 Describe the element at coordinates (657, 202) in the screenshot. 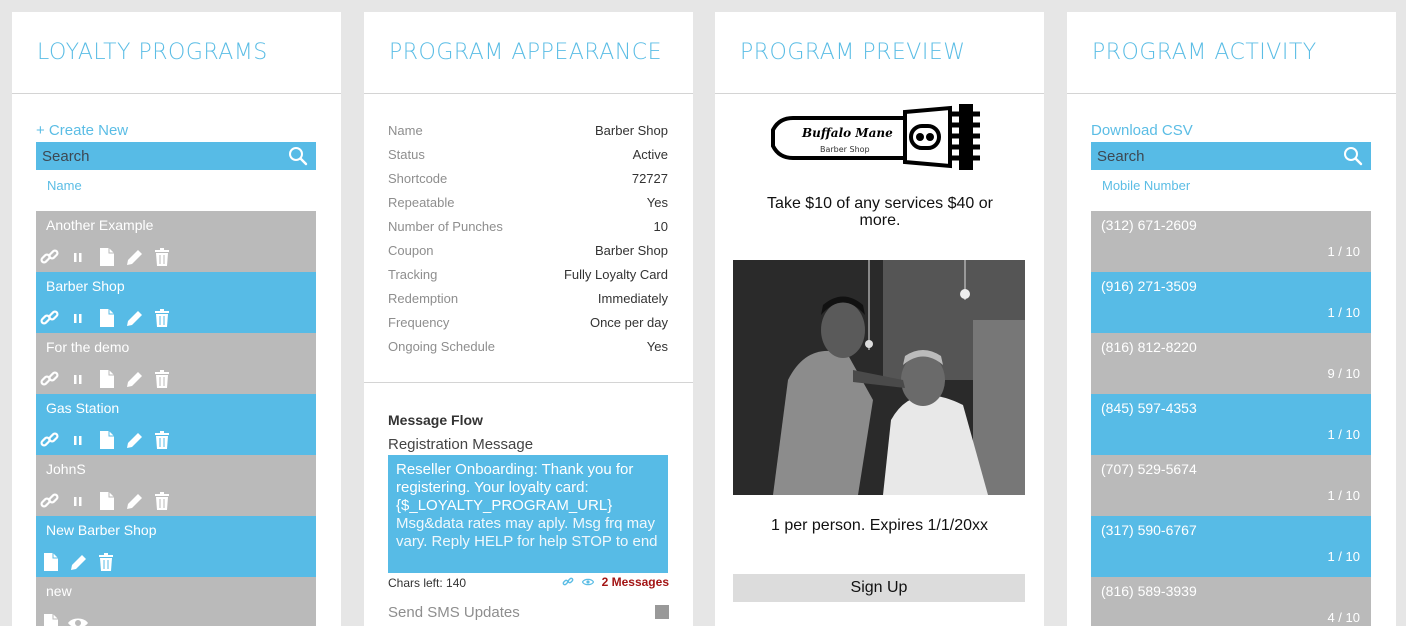

I see `field-value: Yes` at that location.